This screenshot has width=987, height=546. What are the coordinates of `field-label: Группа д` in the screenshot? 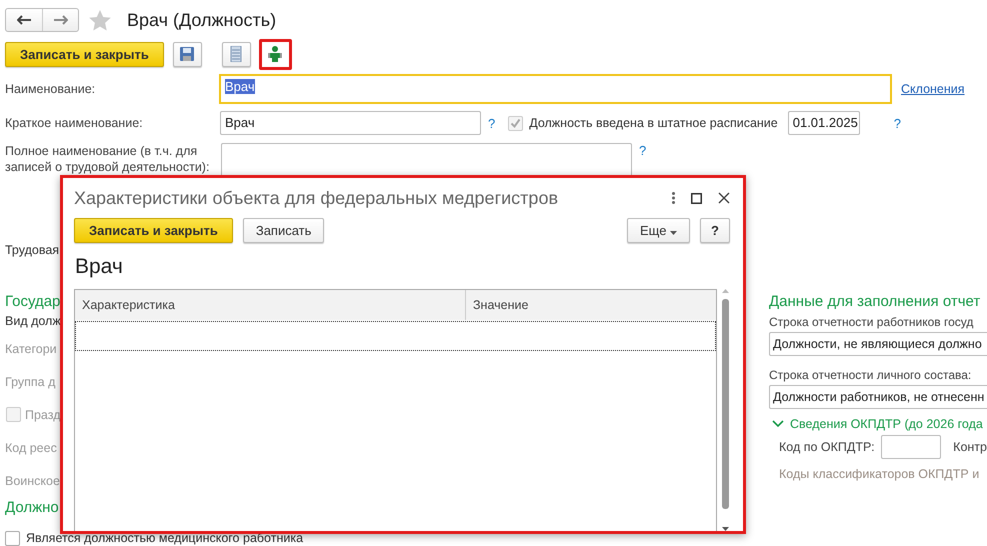 It's located at (30, 381).